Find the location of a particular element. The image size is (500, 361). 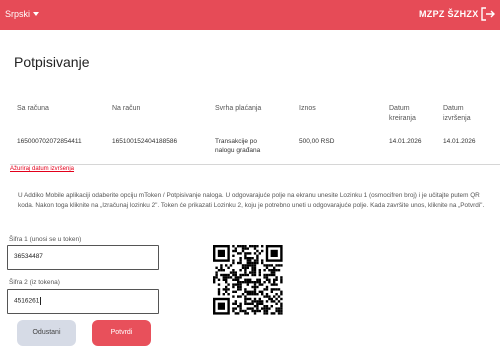

cell-to-account: 165100152404188586 is located at coordinates (145, 141).